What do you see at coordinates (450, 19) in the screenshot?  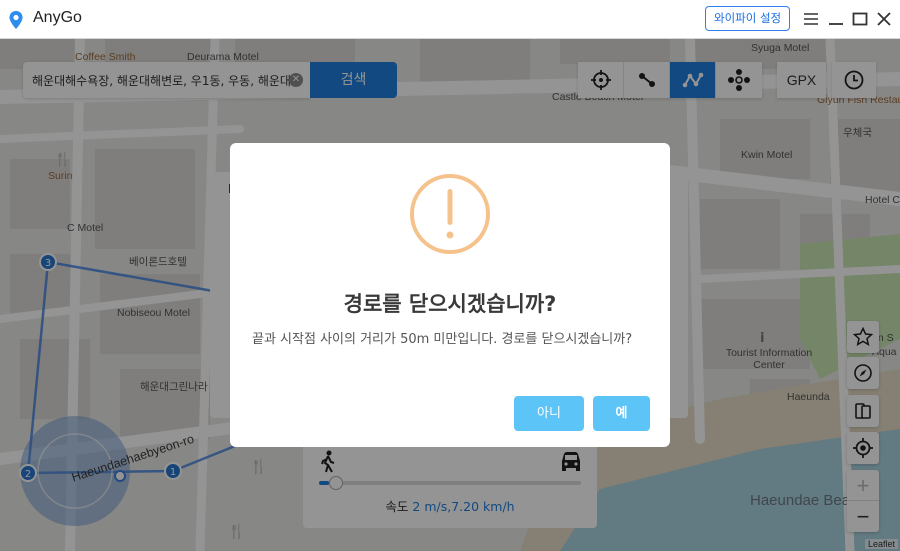 I see `title-bar: AnyGo 와이파이 설정` at bounding box center [450, 19].